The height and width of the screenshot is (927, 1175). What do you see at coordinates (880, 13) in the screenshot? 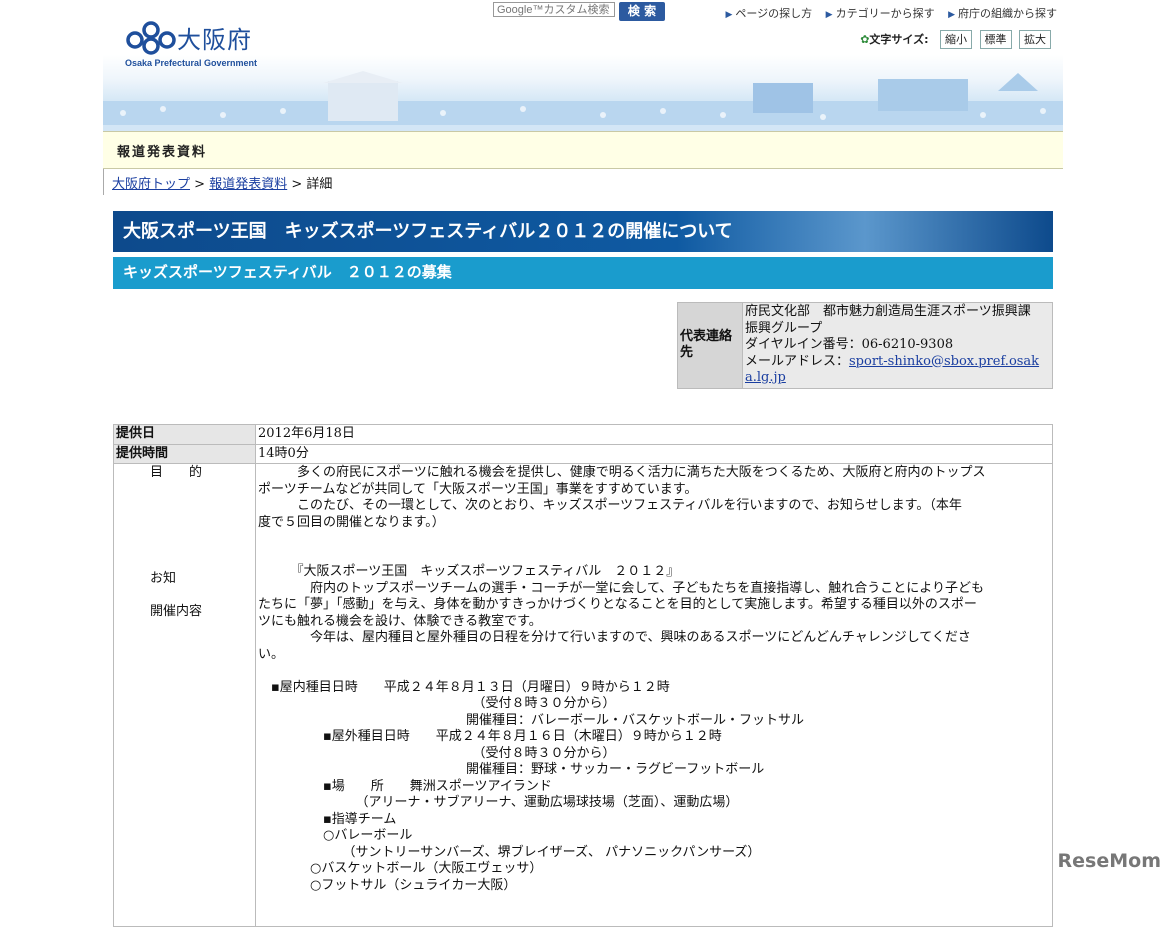
I see `nav-category: ▶ カテゴリーから探す` at bounding box center [880, 13].